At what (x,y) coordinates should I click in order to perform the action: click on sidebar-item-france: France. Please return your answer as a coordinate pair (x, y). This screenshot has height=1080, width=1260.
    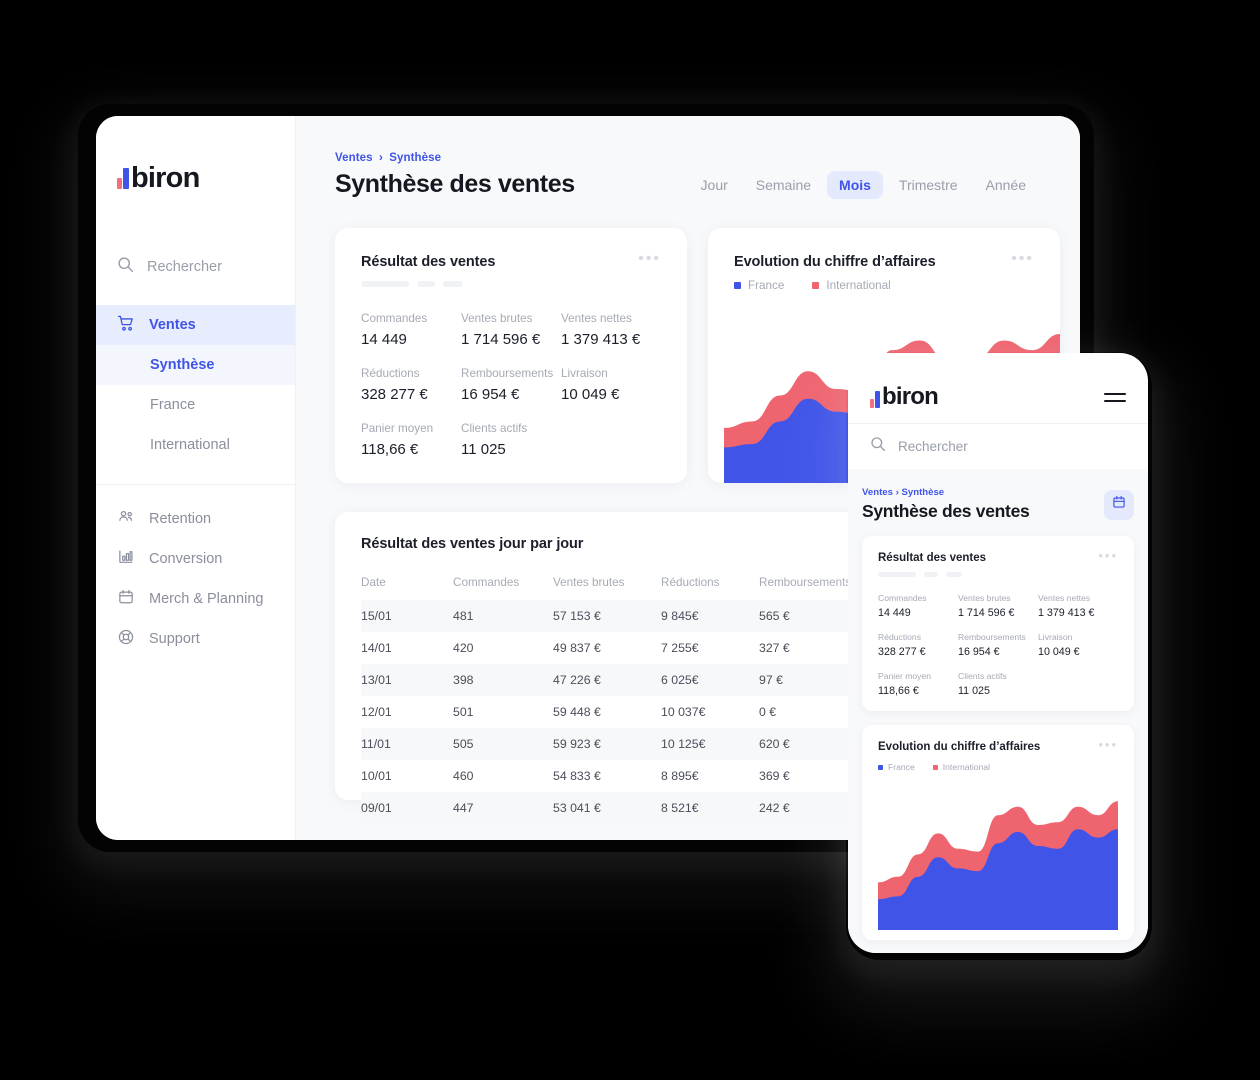
    Looking at the image, I should click on (195, 405).